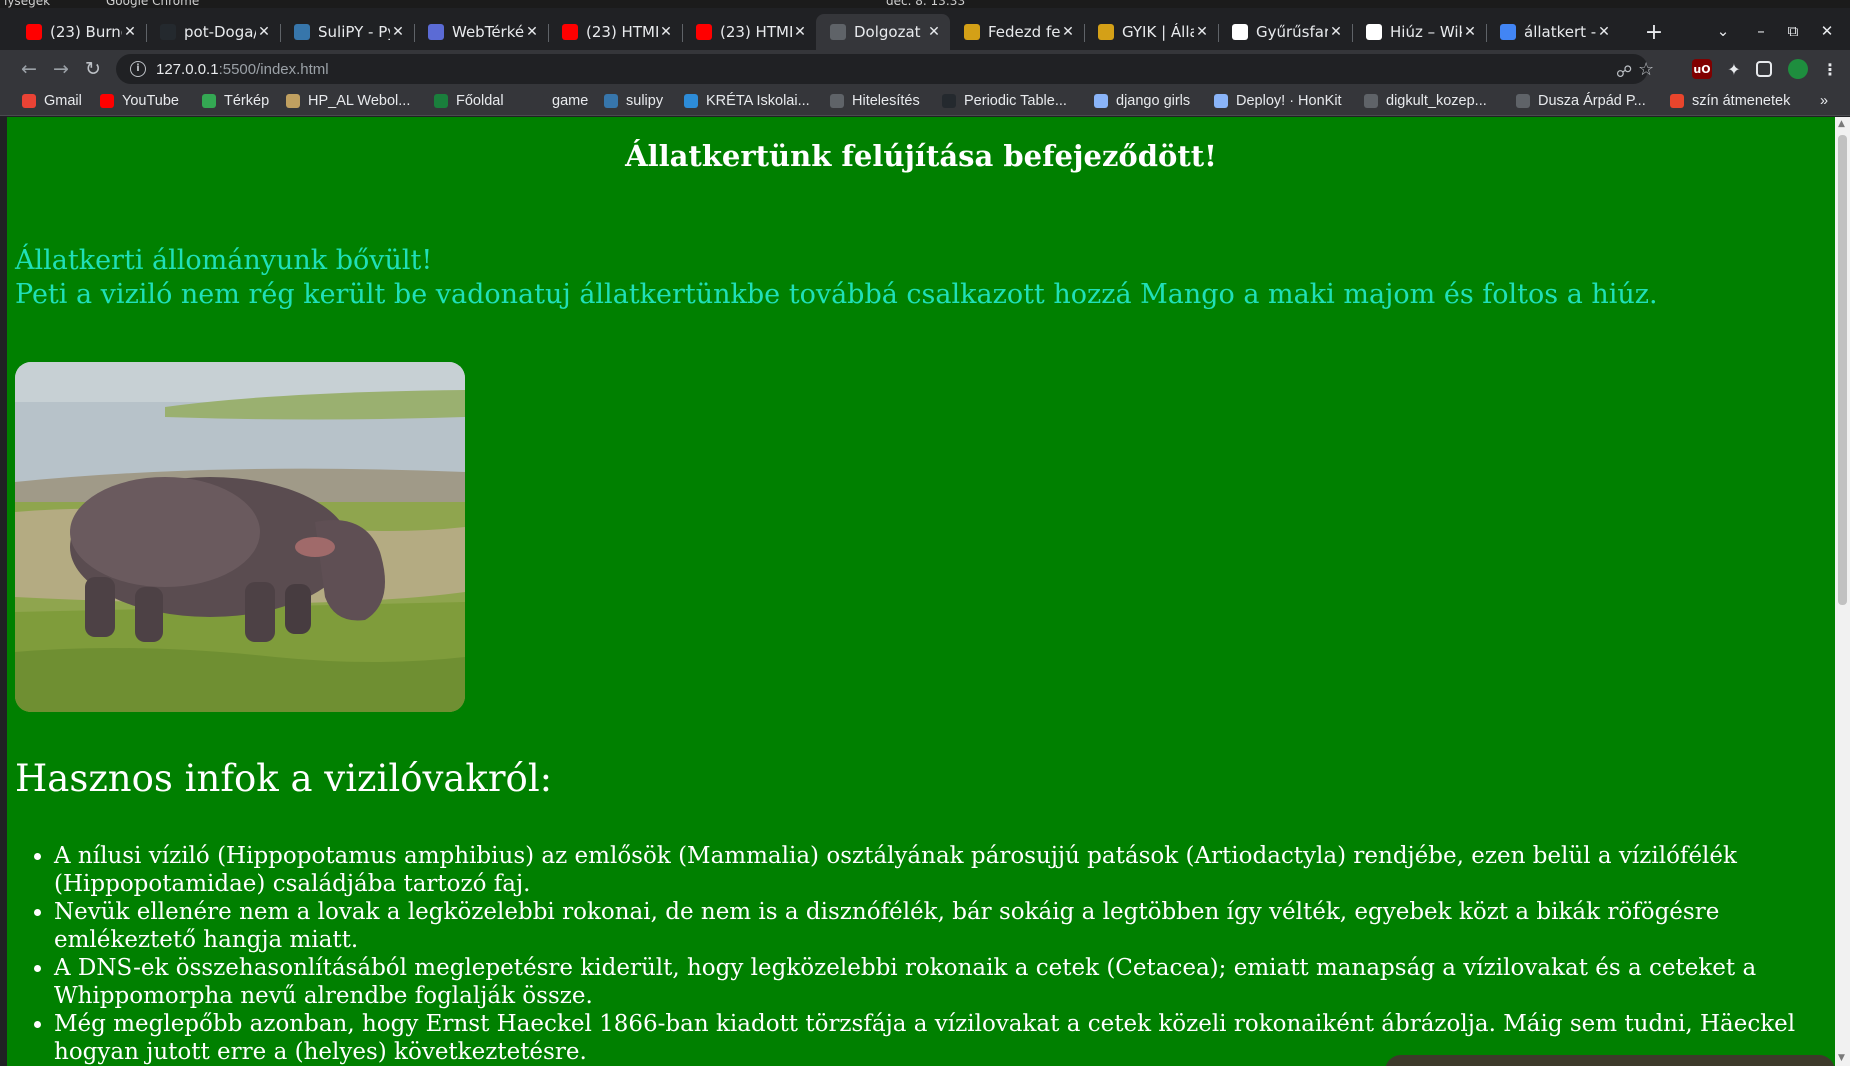 The height and width of the screenshot is (1066, 1850). I want to click on os-top-bar: lységek Google Chrome dec. 8. 13:33, so click(925, 4).